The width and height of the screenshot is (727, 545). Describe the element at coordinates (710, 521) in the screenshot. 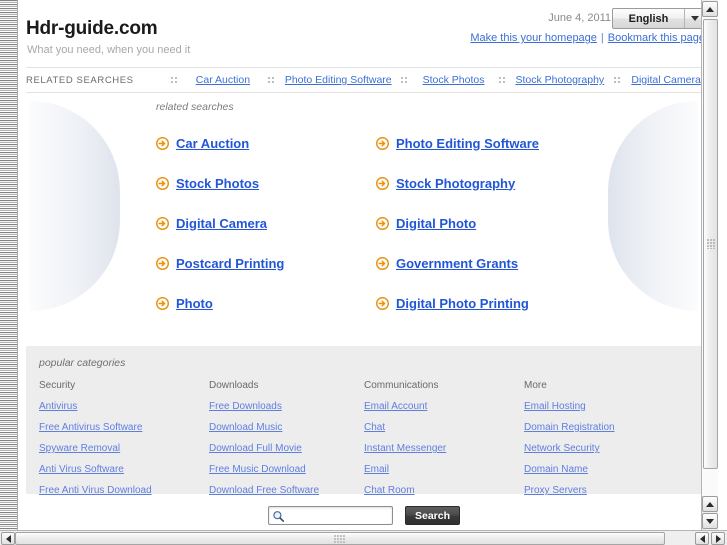

I see `scroll-down-button` at that location.